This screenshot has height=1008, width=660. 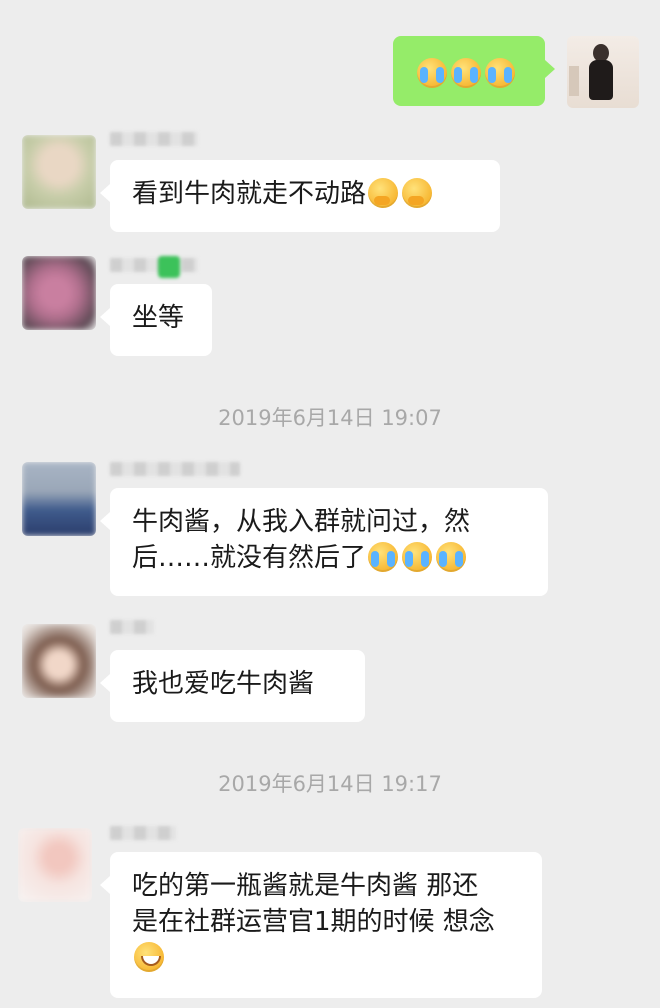 What do you see at coordinates (330, 418) in the screenshot?
I see `timestamp: 2019年6月14日 19:07` at bounding box center [330, 418].